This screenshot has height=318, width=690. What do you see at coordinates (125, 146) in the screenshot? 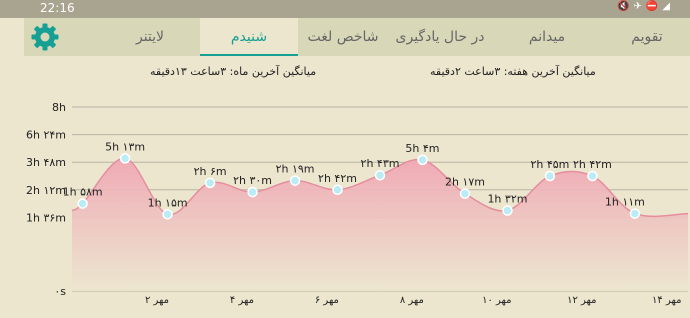
I see `data-label: 5h ۱۳m` at bounding box center [125, 146].